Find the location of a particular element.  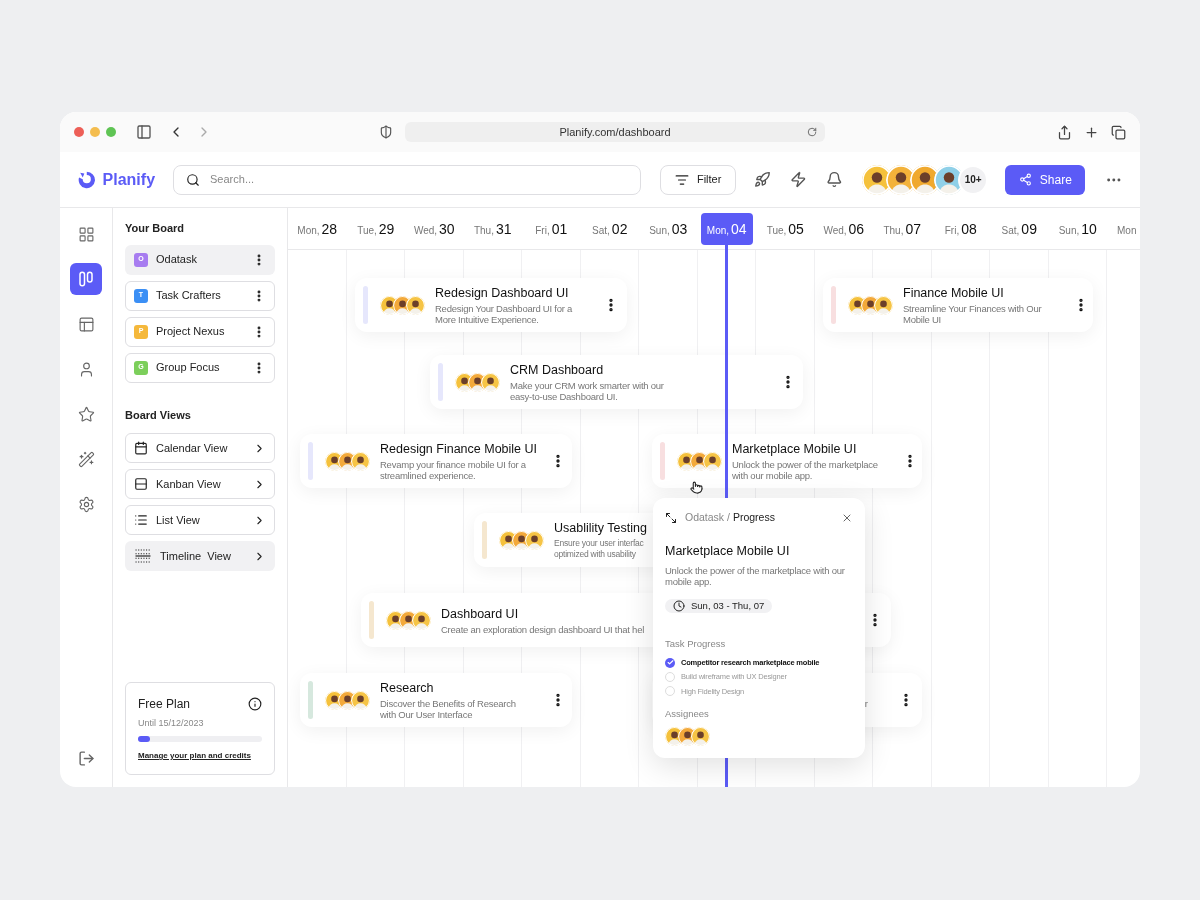

hand-pointer-icon is located at coordinates (696, 487).